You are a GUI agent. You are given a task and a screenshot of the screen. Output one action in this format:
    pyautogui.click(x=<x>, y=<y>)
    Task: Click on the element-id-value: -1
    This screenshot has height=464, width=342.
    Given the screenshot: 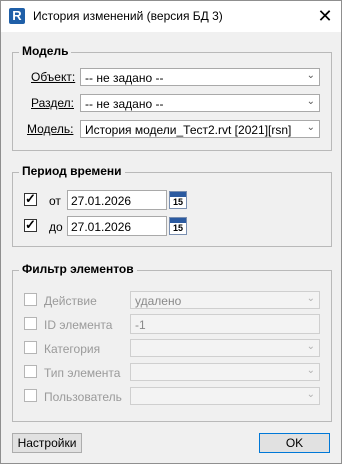 What is the action you would take?
    pyautogui.click(x=140, y=325)
    